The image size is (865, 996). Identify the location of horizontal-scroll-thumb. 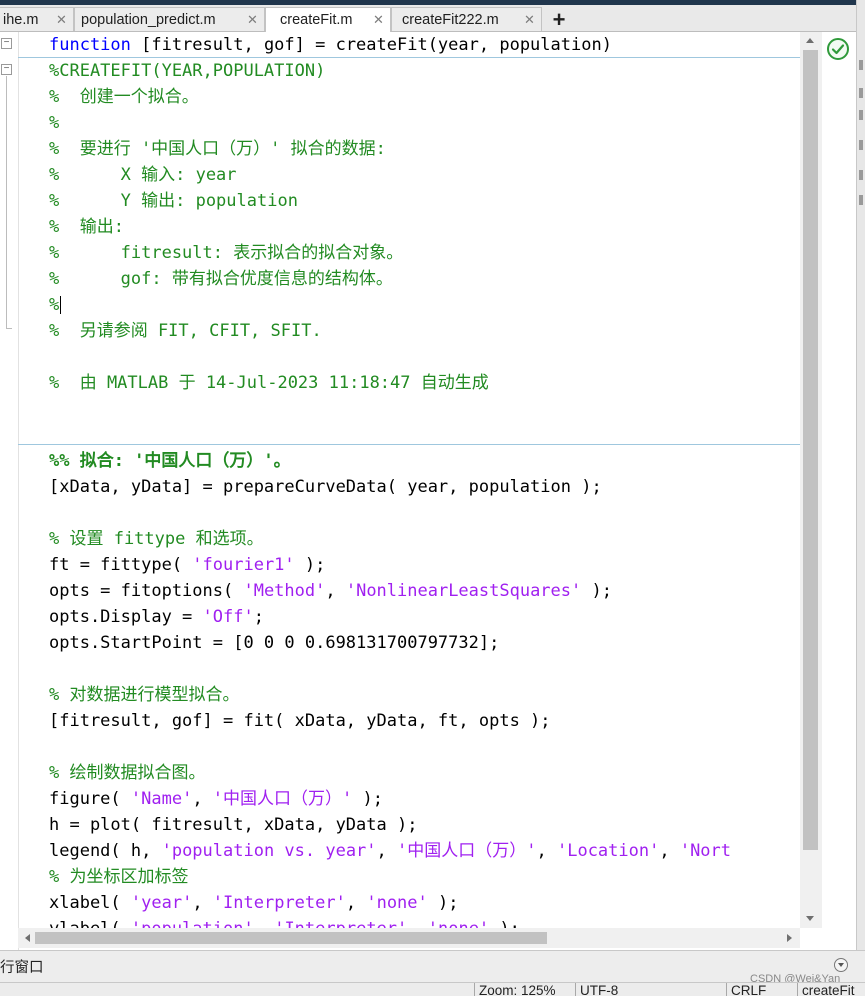
(291, 938).